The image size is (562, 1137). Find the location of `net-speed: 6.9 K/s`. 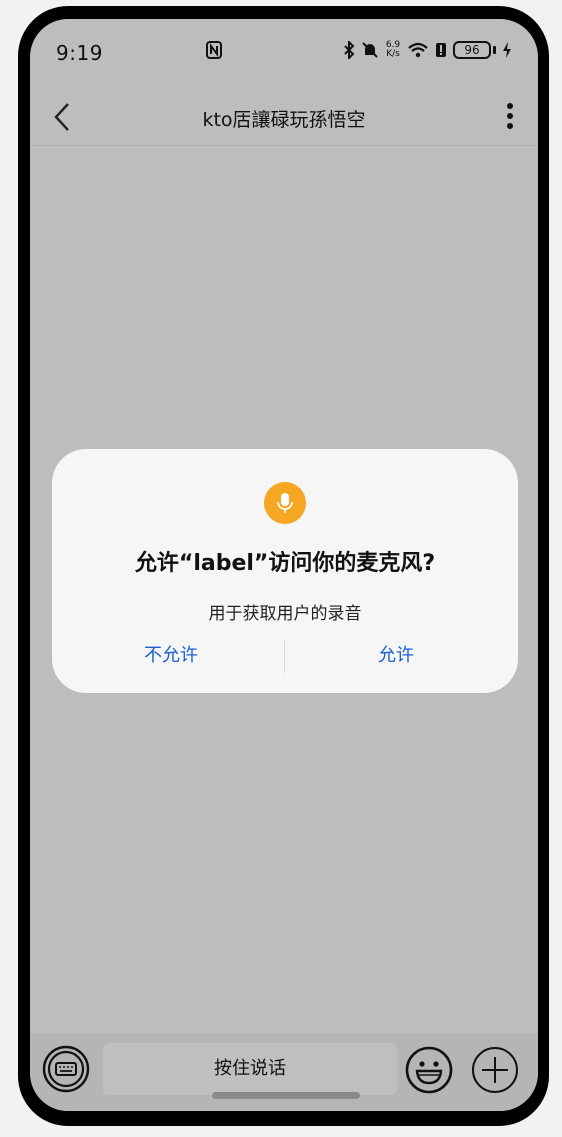

net-speed: 6.9 K/s is located at coordinates (393, 49).